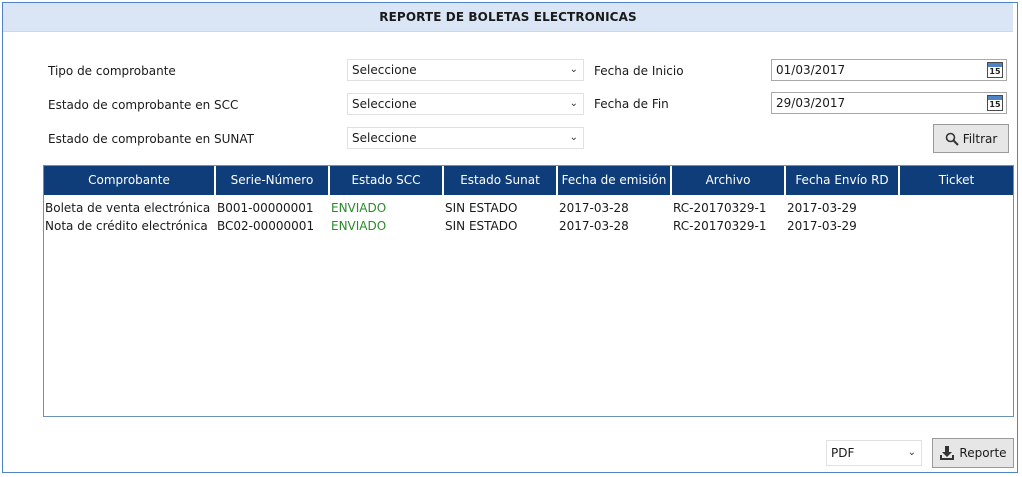  Describe the element at coordinates (501, 180) in the screenshot. I see `column-header-estado-sunat: Estado Sunat` at that location.